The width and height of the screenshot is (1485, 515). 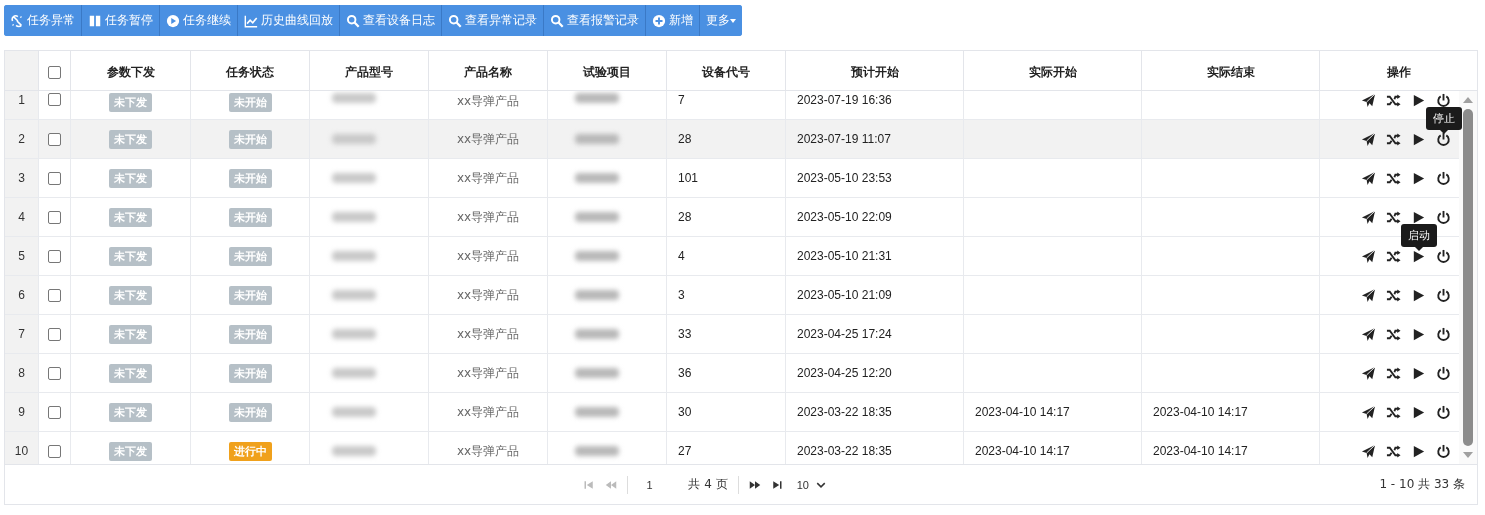 I want to click on column-header: 产品名称, so click(x=488, y=72).